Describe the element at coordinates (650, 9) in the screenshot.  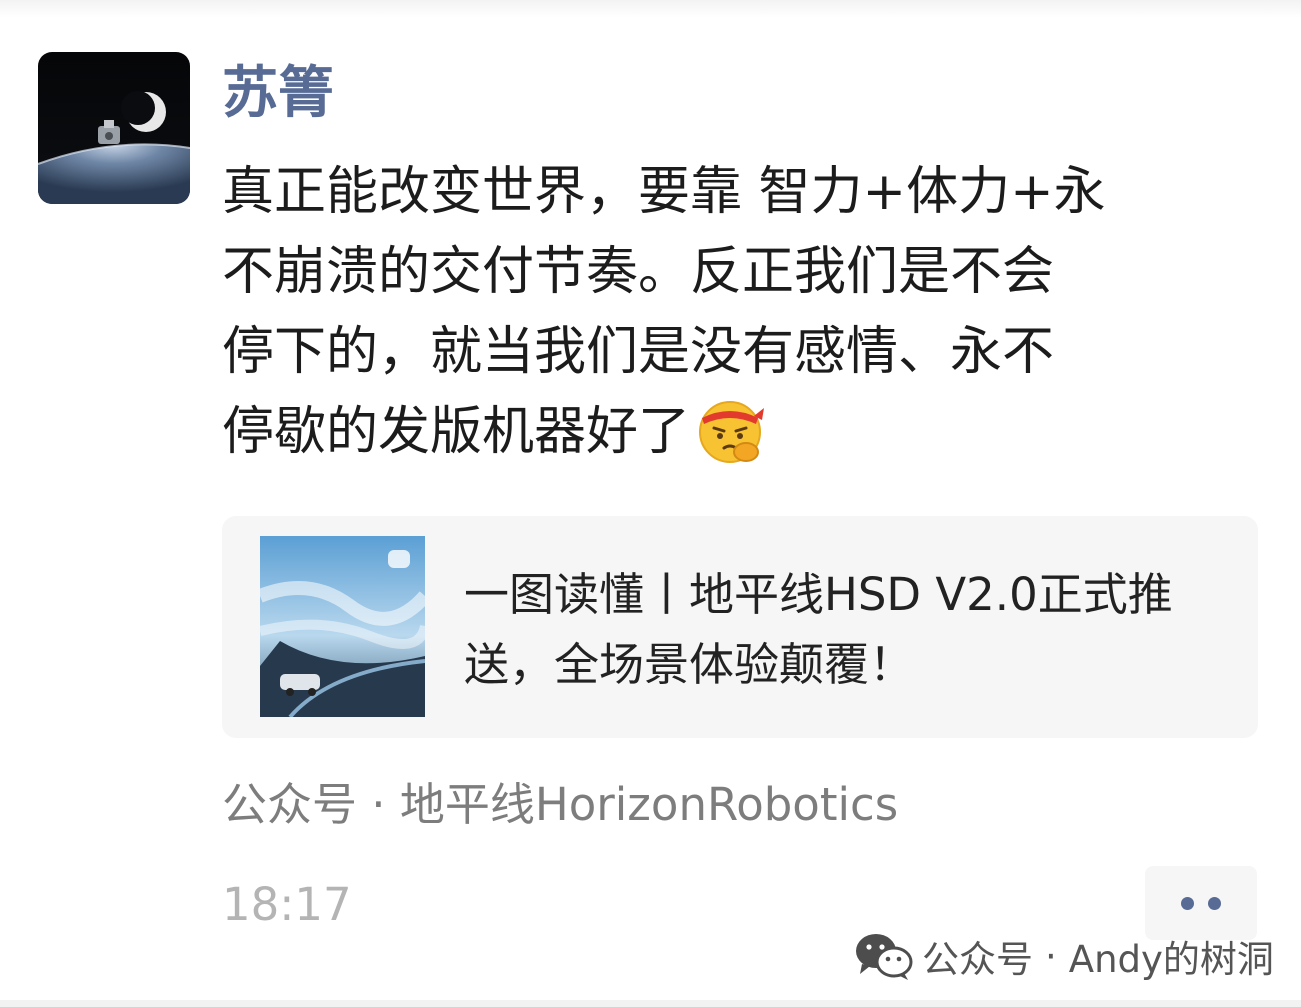
I see `top-divider` at that location.